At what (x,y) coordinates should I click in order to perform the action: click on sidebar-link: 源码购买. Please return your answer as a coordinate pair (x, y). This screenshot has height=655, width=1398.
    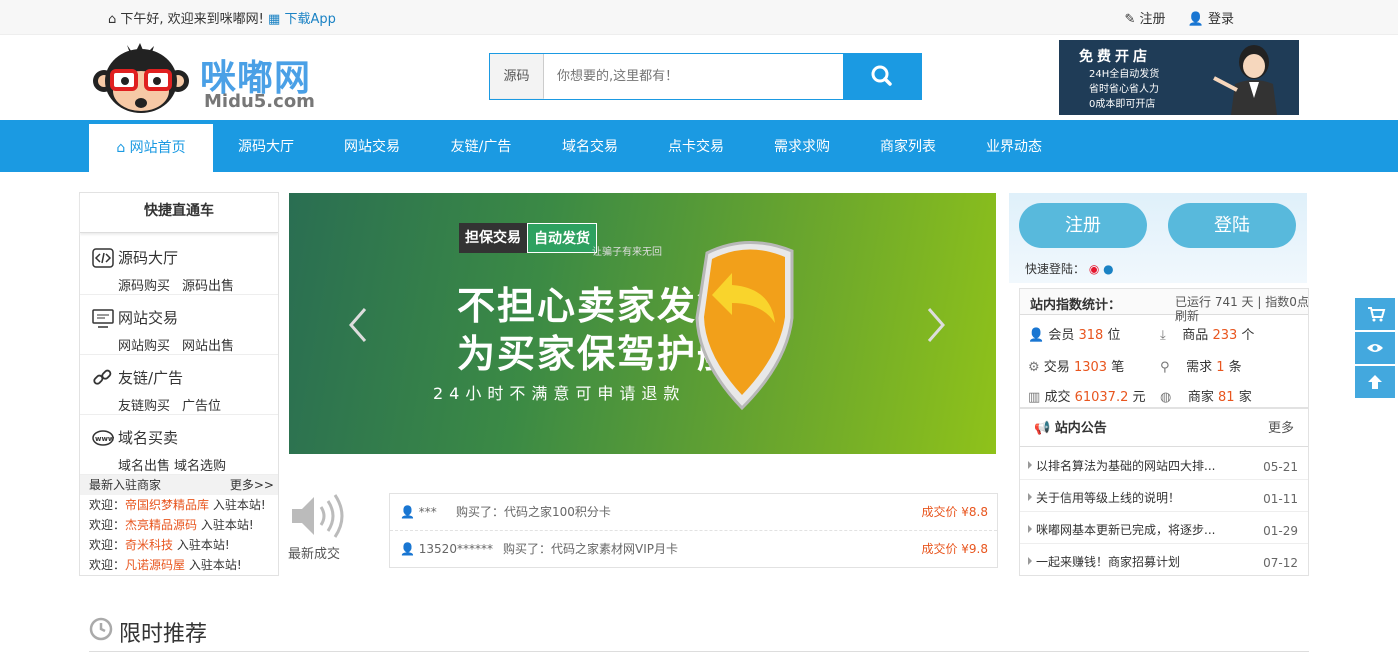
    Looking at the image, I should click on (144, 286).